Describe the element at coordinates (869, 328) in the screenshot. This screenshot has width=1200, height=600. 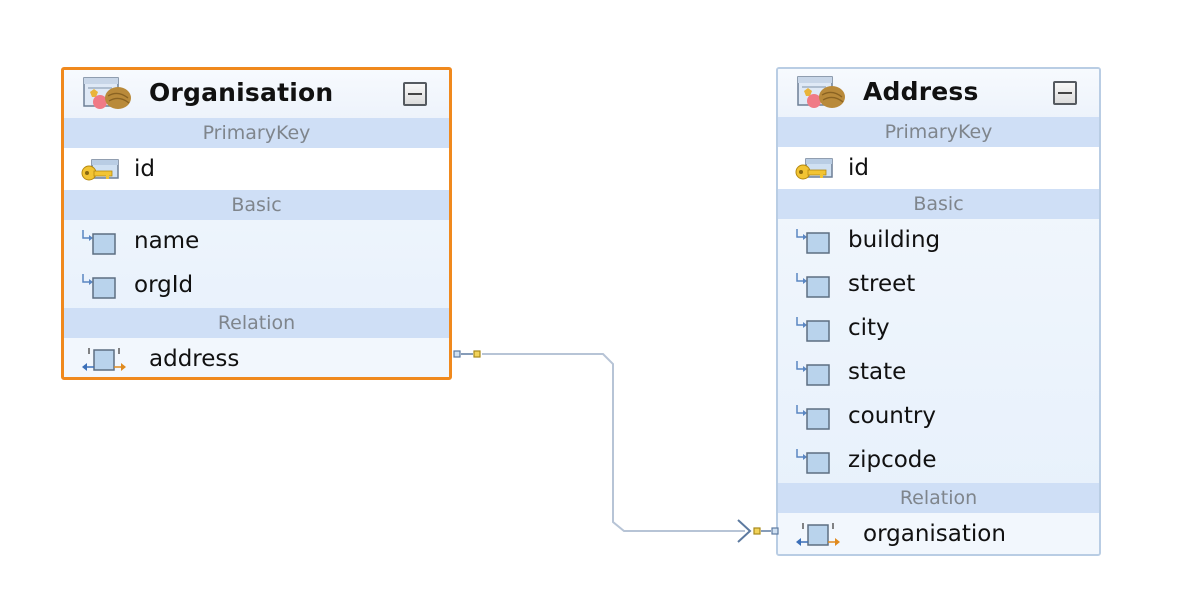
I see `field-label: city` at that location.